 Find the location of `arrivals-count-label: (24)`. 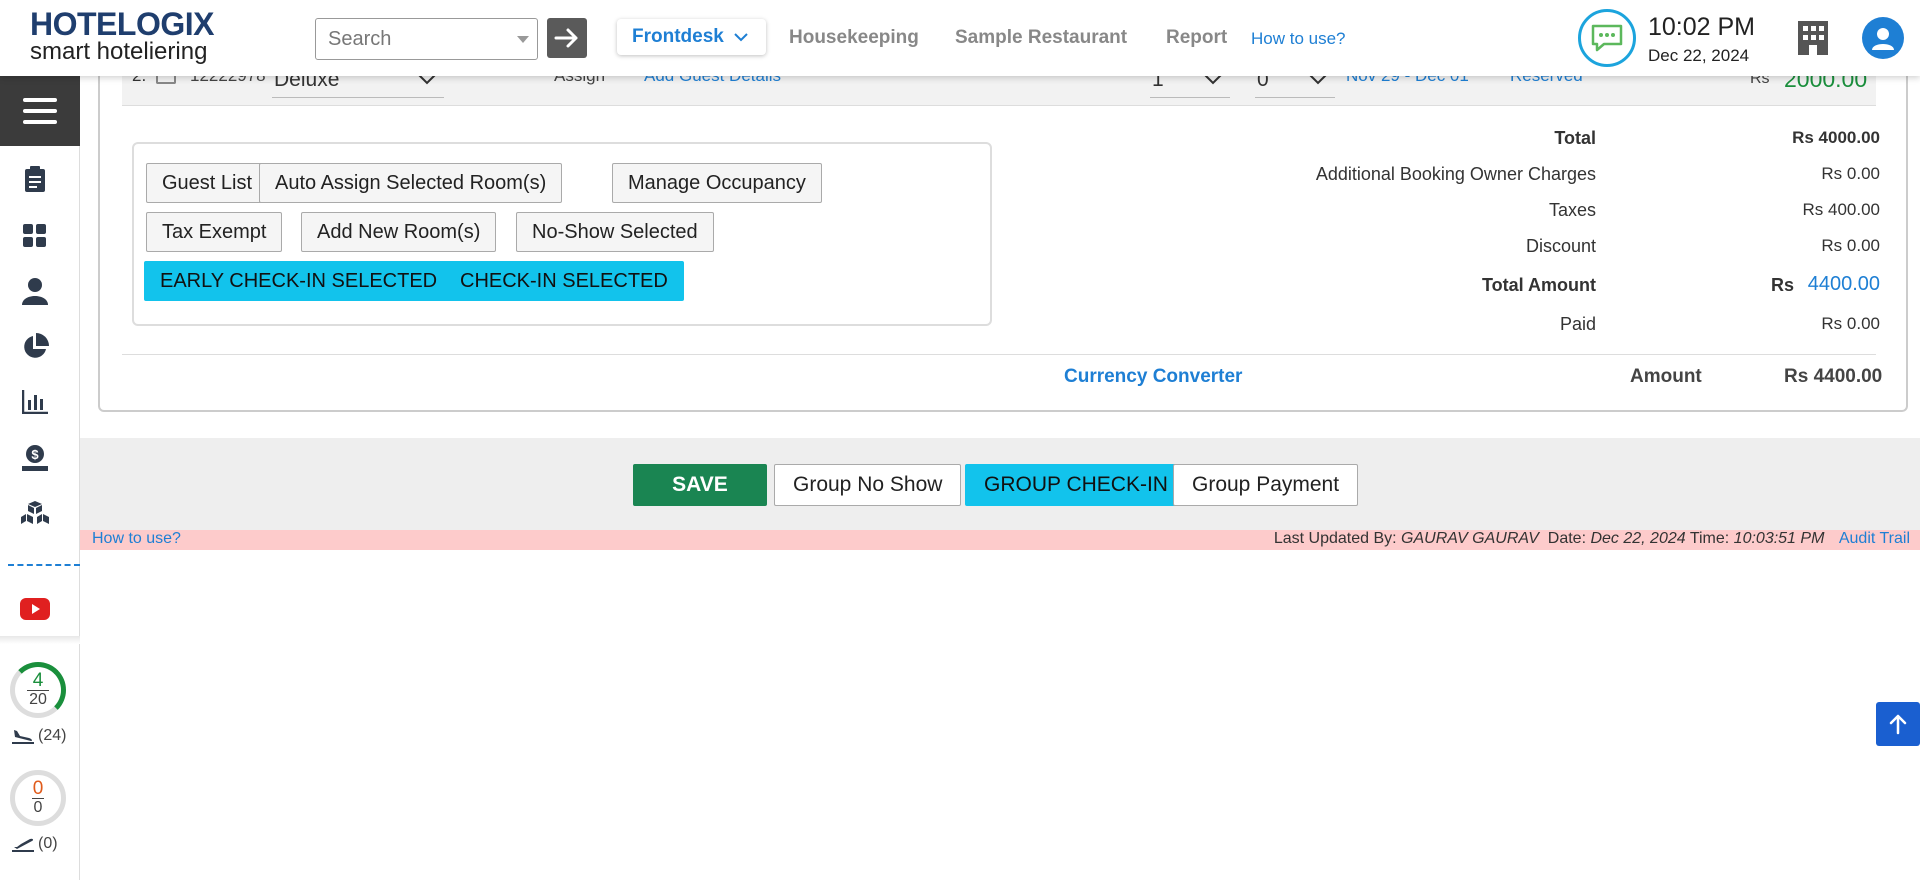

arrivals-count-label: (24) is located at coordinates (52, 735).